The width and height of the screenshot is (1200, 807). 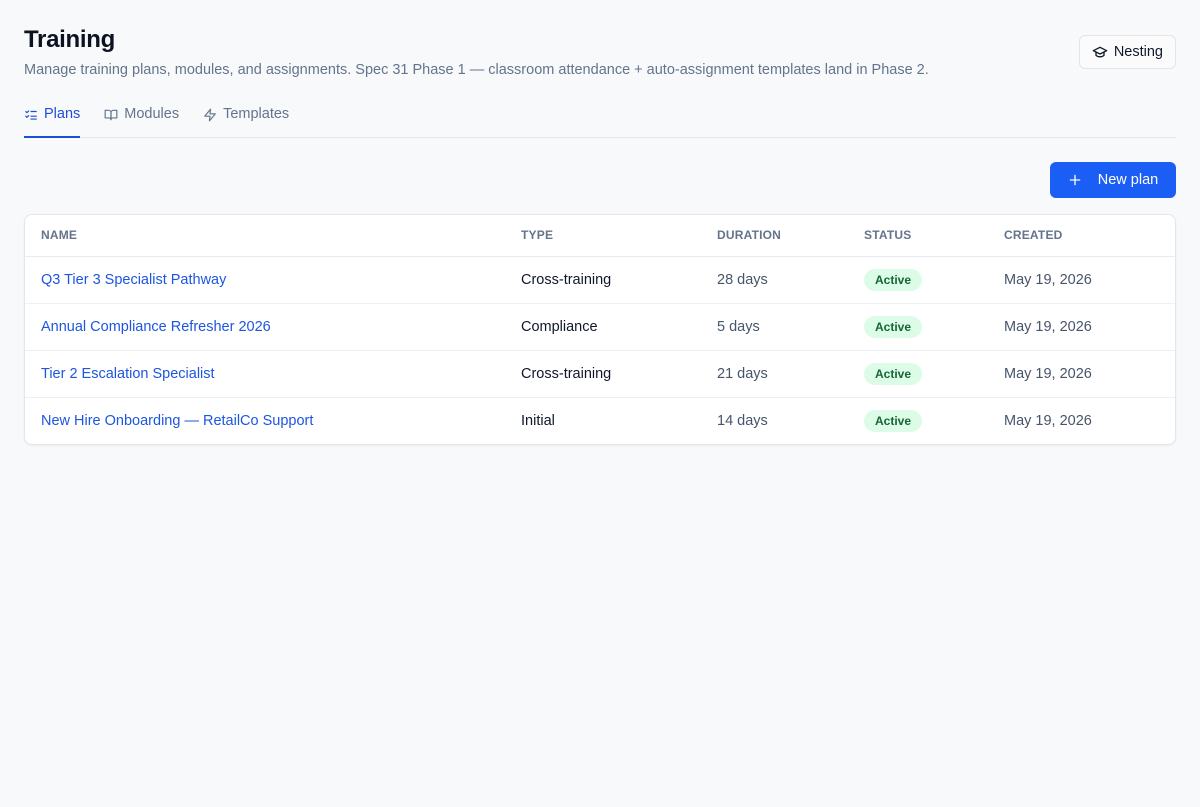 What do you see at coordinates (1100, 52) in the screenshot?
I see `graduation-cap-icon` at bounding box center [1100, 52].